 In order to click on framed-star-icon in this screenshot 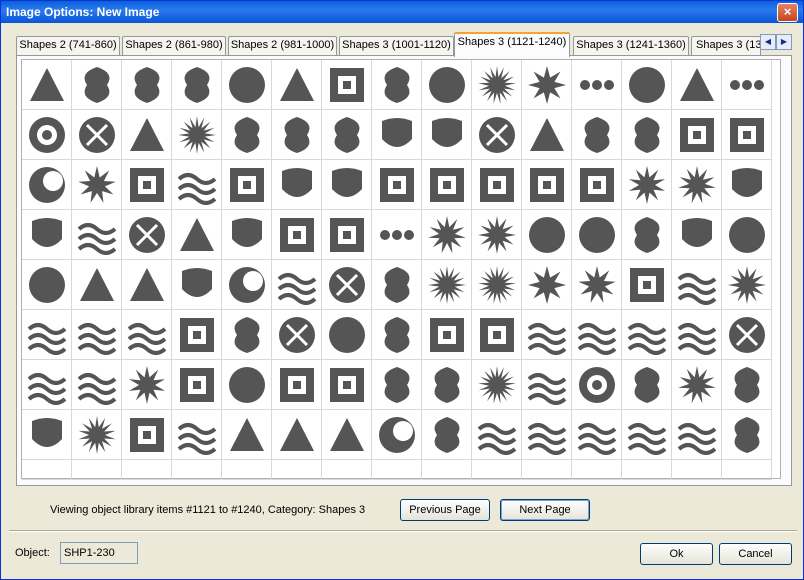, I will do `click(447, 285)`.